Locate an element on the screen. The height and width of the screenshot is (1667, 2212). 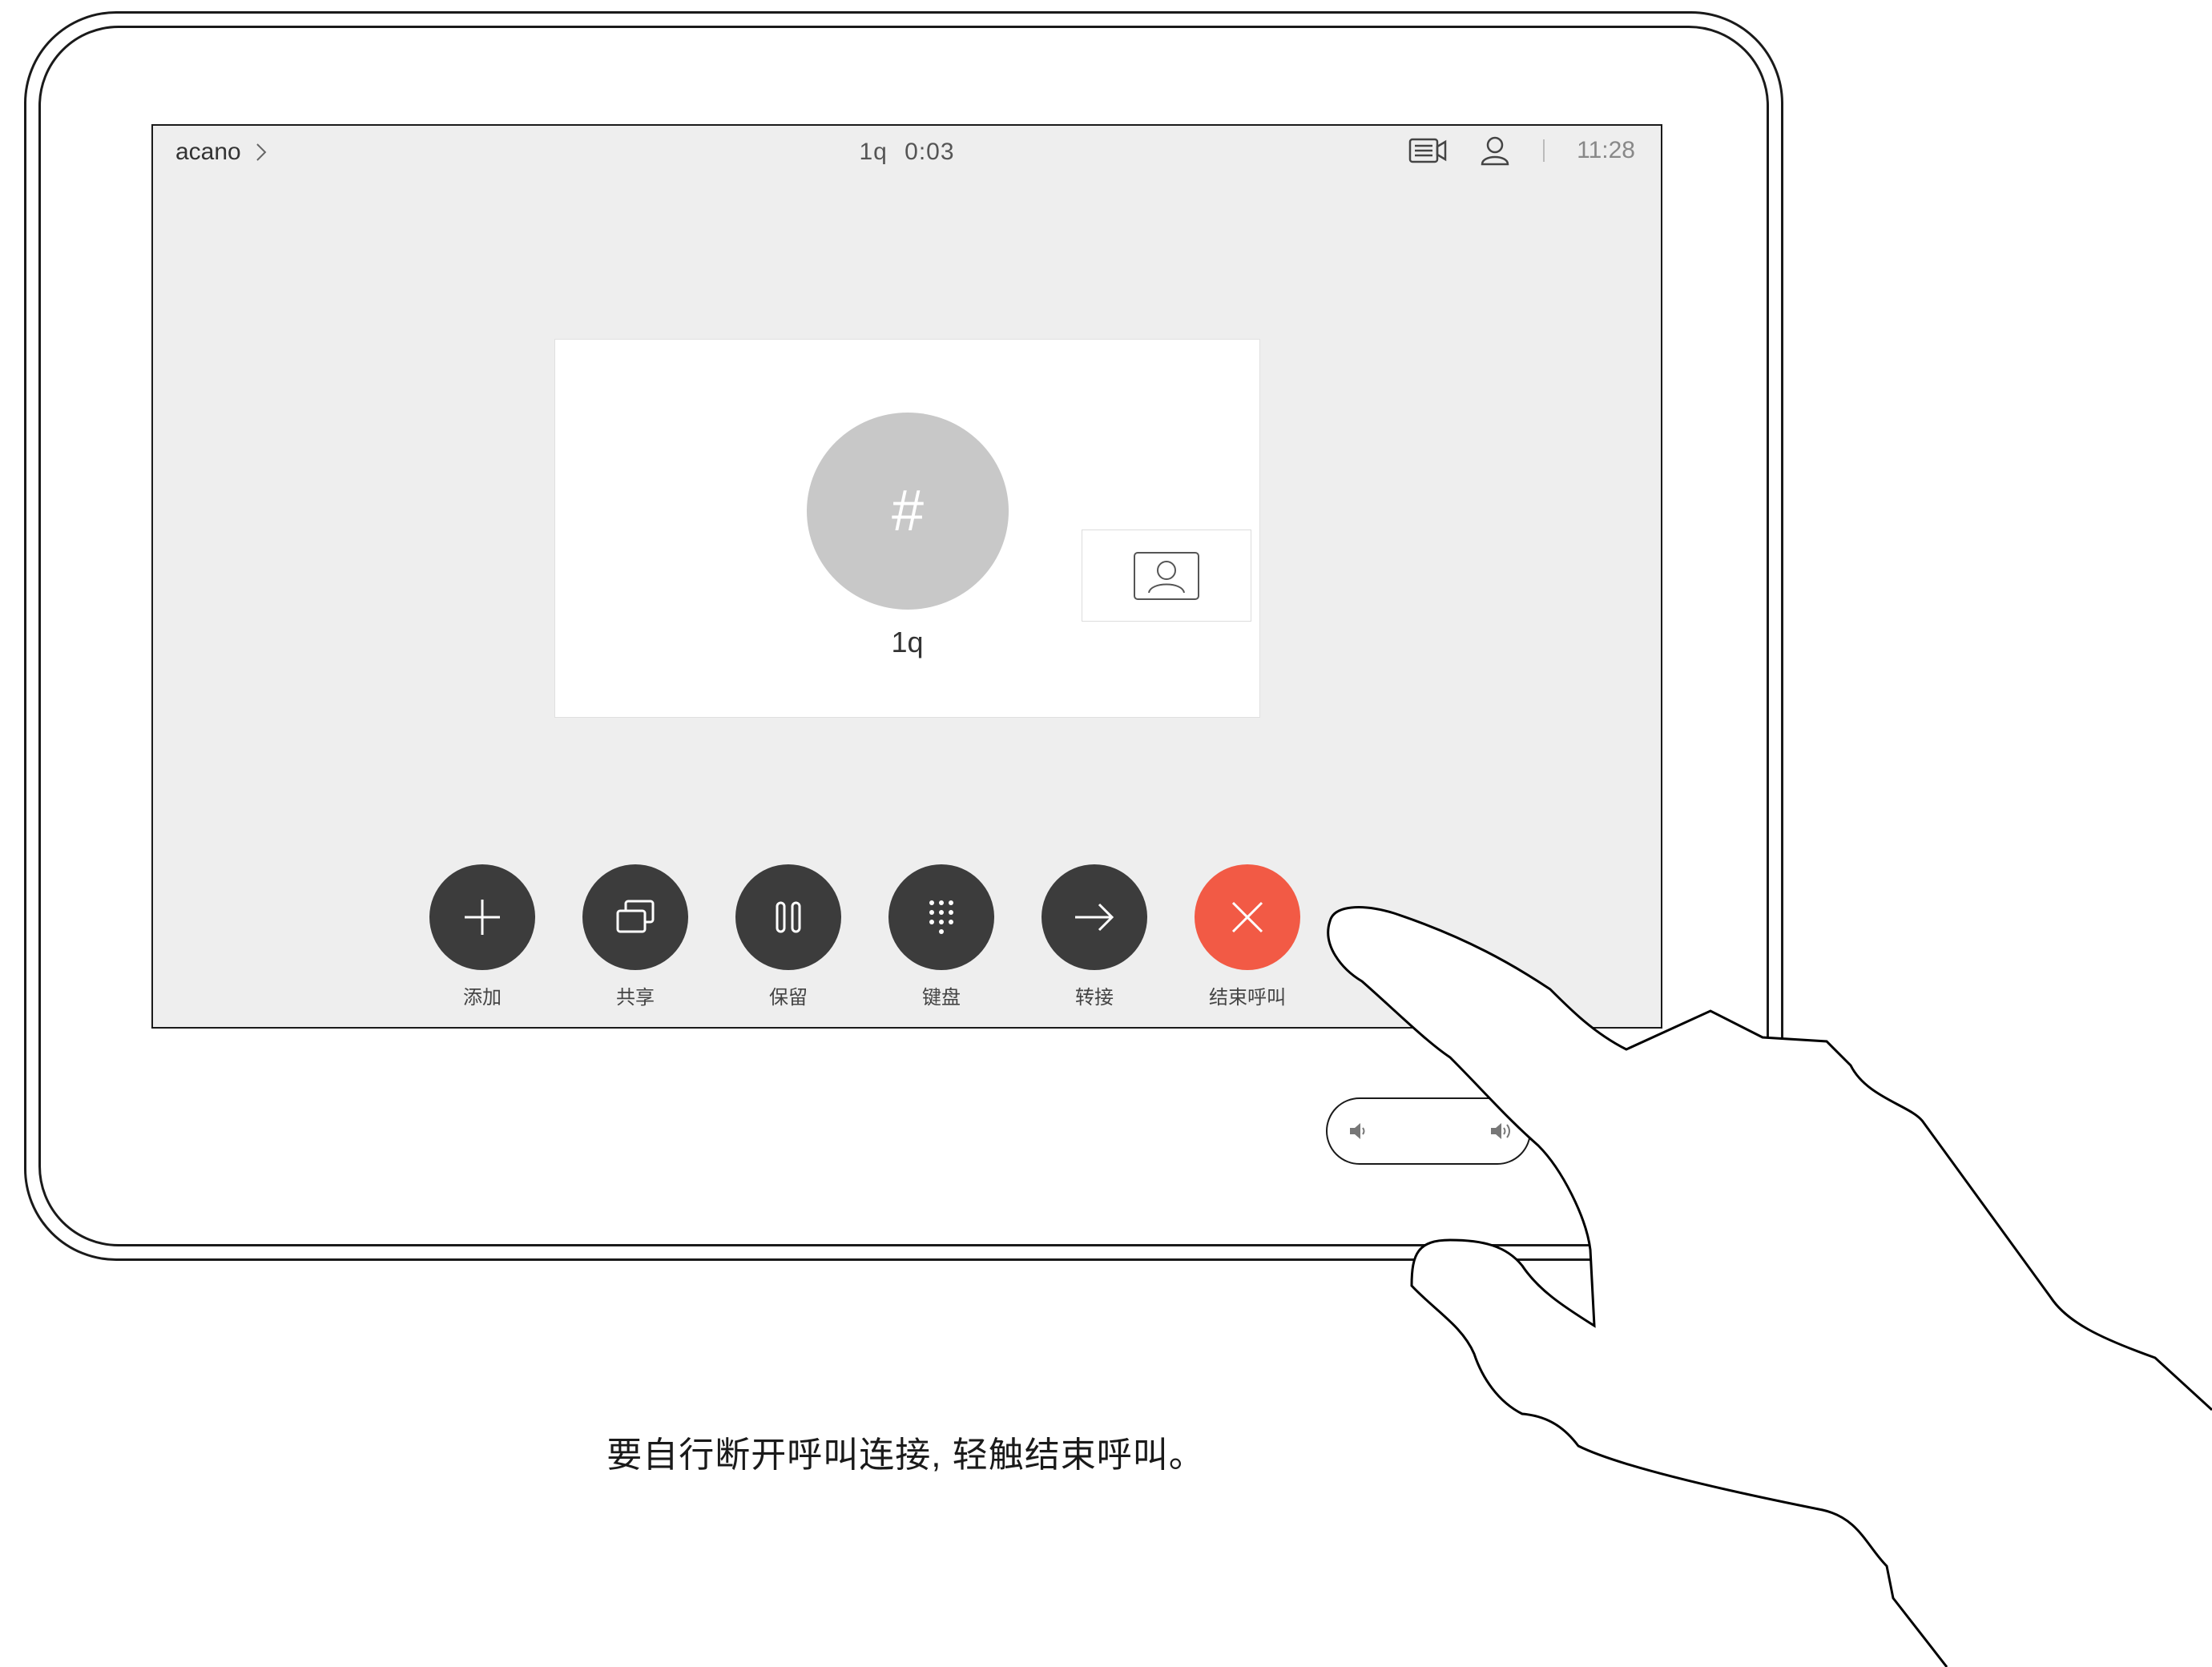
add-call-control: 添加 is located at coordinates (482, 936).